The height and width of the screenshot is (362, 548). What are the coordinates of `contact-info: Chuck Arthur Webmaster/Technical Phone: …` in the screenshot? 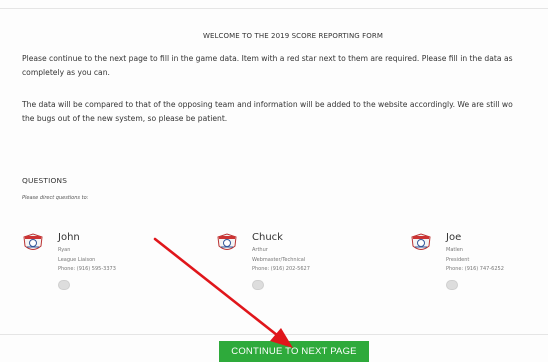 It's located at (281, 253).